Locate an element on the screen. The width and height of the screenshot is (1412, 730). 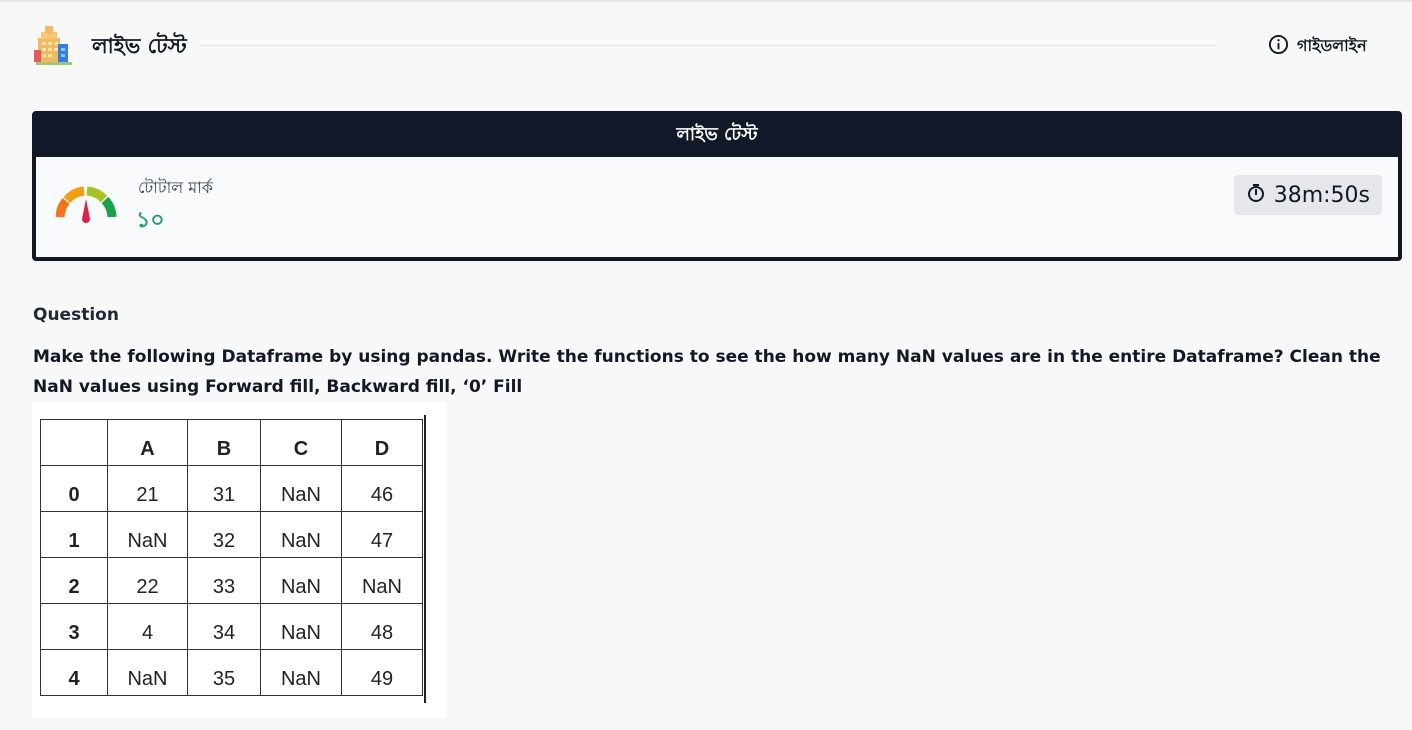
page-title: লাইভ টেস্ট is located at coordinates (139, 46).